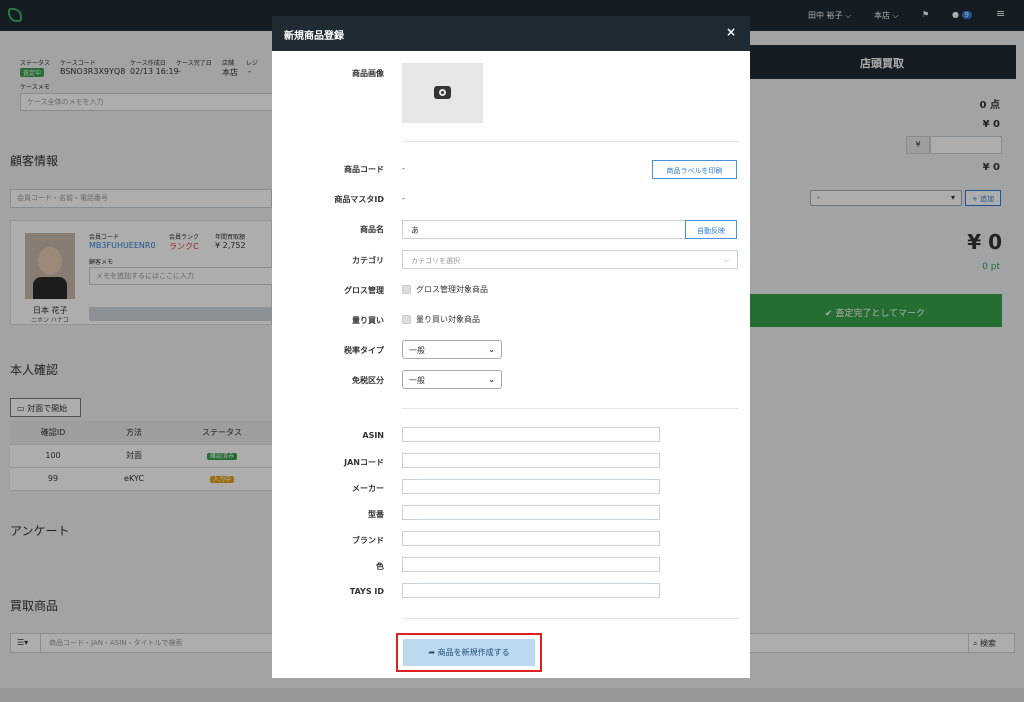  I want to click on product-name-input: あ, so click(544, 229).